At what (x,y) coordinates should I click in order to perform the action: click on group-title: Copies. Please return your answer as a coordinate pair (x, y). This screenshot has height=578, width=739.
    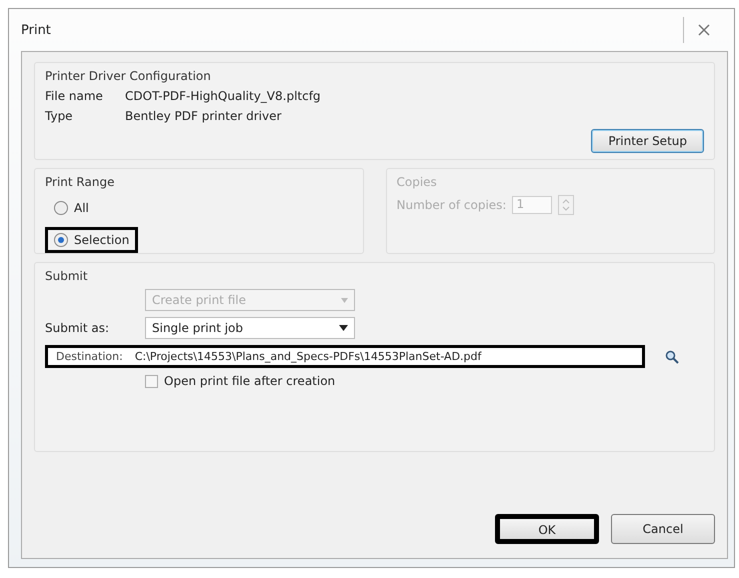
    Looking at the image, I should click on (417, 182).